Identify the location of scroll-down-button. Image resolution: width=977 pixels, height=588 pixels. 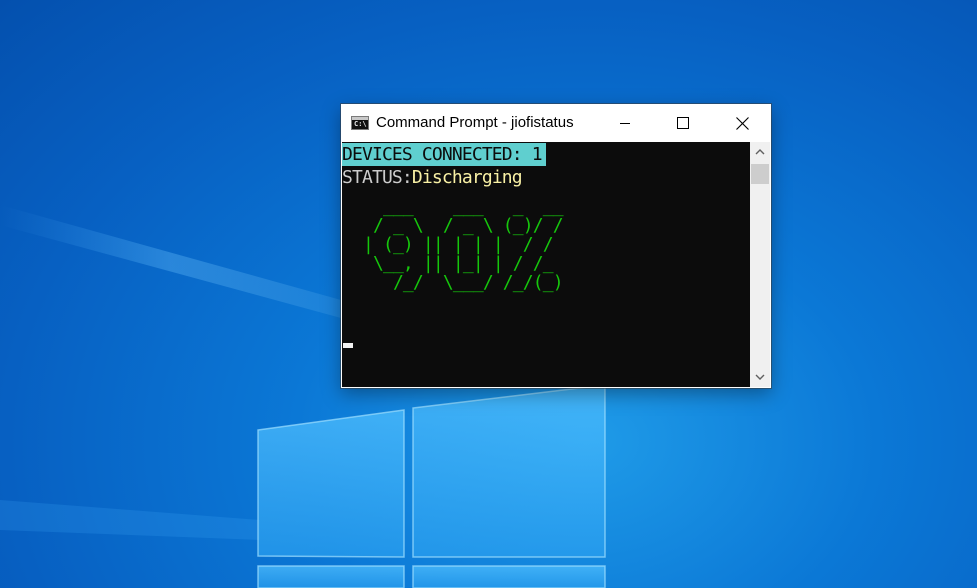
(760, 377).